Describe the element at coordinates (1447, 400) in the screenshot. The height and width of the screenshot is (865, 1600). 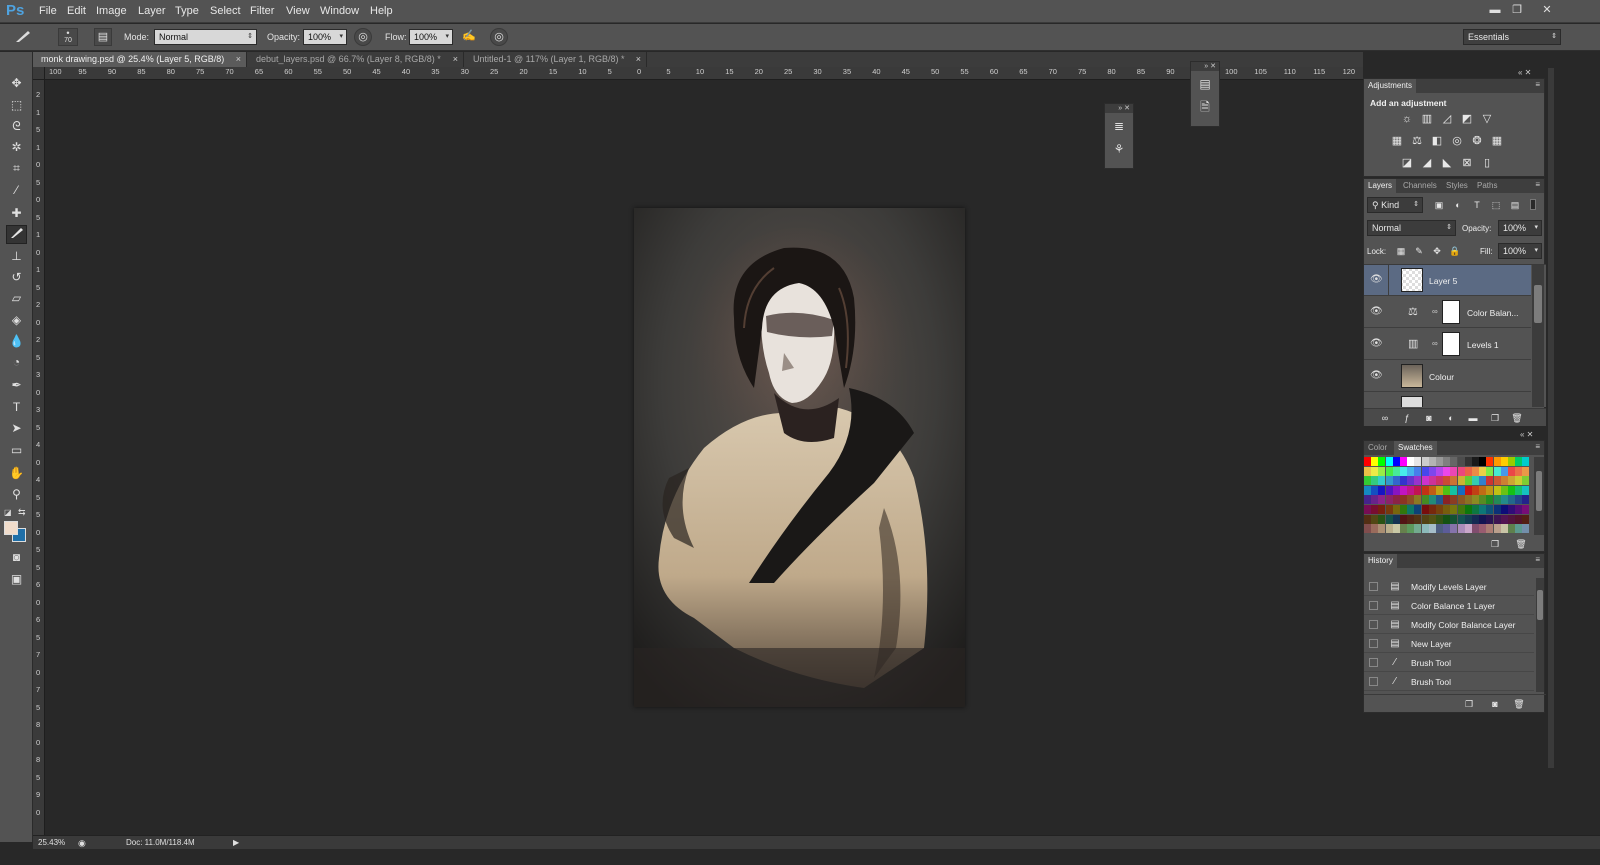
I see `layer-row-partial` at that location.